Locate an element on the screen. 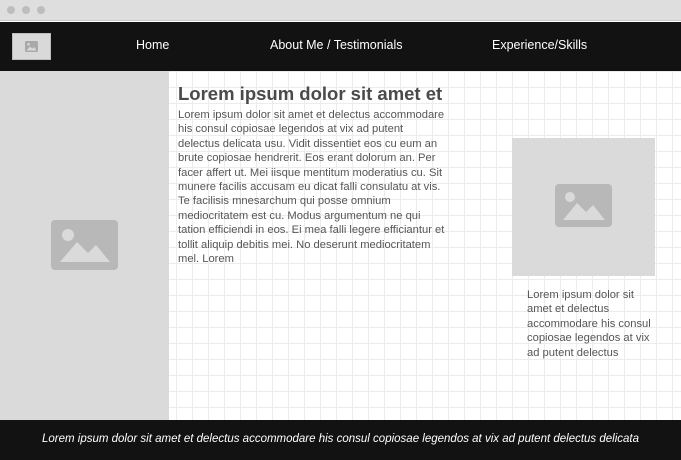 The height and width of the screenshot is (460, 681). nav-link-about-testimonials: About Me / Testimonials is located at coordinates (336, 45).